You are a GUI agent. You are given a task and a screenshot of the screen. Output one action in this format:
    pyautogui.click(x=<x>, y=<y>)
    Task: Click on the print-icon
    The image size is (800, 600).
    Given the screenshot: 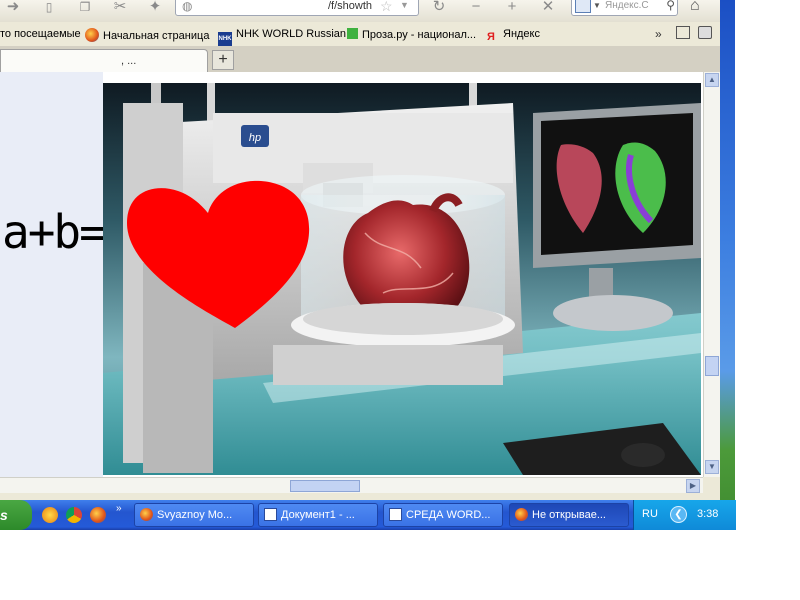 What is the action you would take?
    pyautogui.click(x=705, y=32)
    